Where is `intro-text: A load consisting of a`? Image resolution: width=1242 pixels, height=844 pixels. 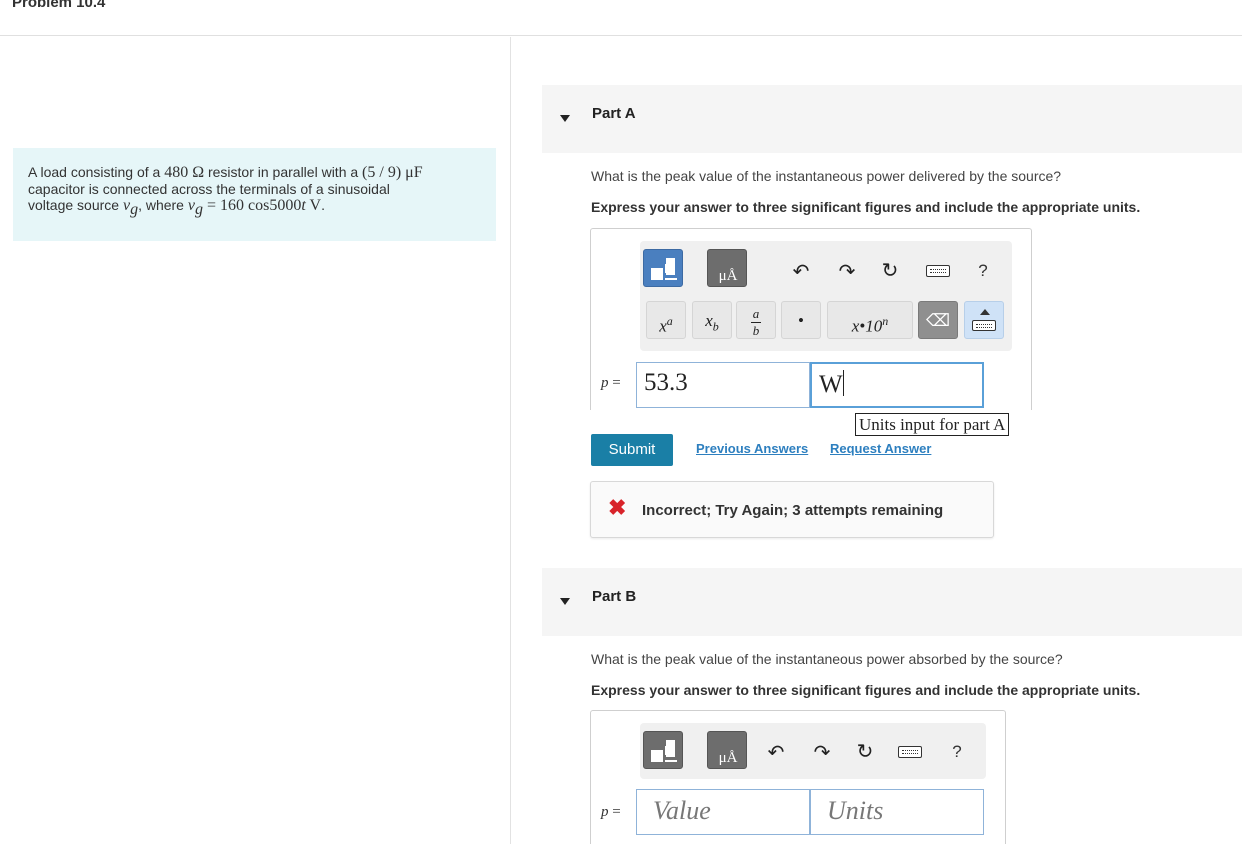
intro-text: A load consisting of a is located at coordinates (96, 172).